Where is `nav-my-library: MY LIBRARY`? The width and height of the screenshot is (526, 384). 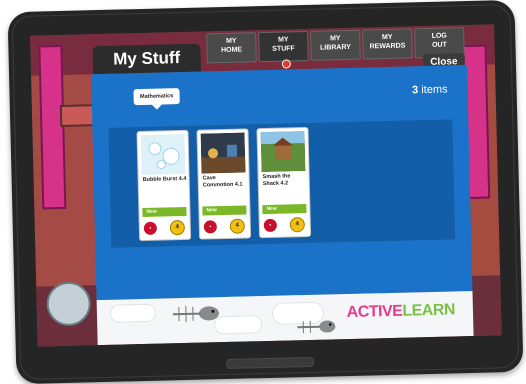
nav-my-library: MY LIBRARY is located at coordinates (335, 45).